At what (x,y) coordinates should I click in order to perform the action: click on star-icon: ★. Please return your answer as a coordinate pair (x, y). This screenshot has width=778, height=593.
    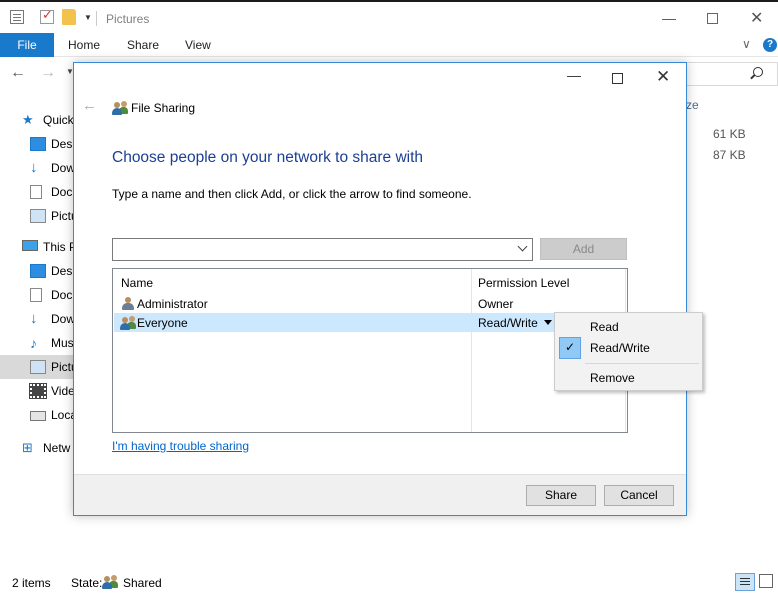
    Looking at the image, I should click on (28, 119).